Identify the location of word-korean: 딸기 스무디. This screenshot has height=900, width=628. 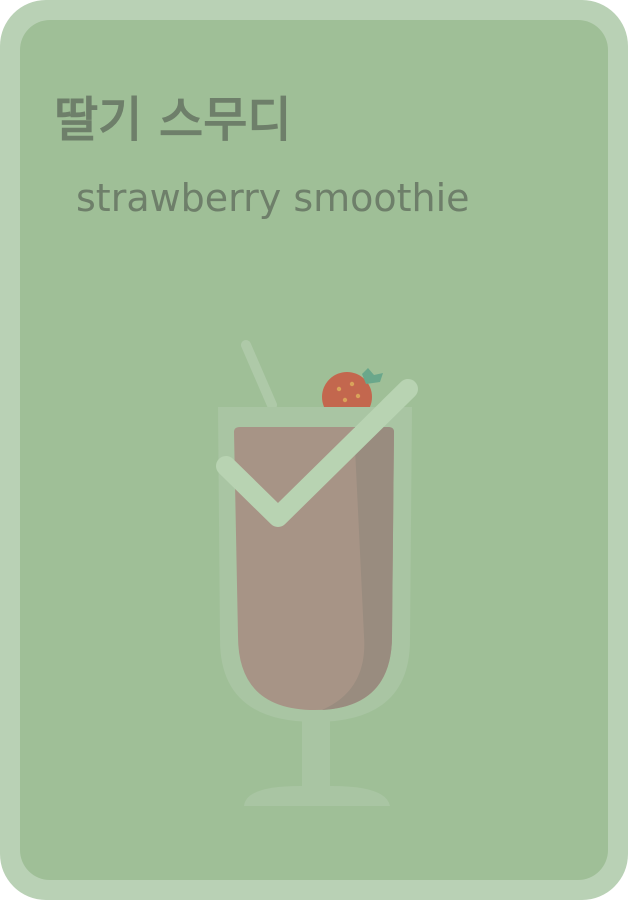
(173, 120).